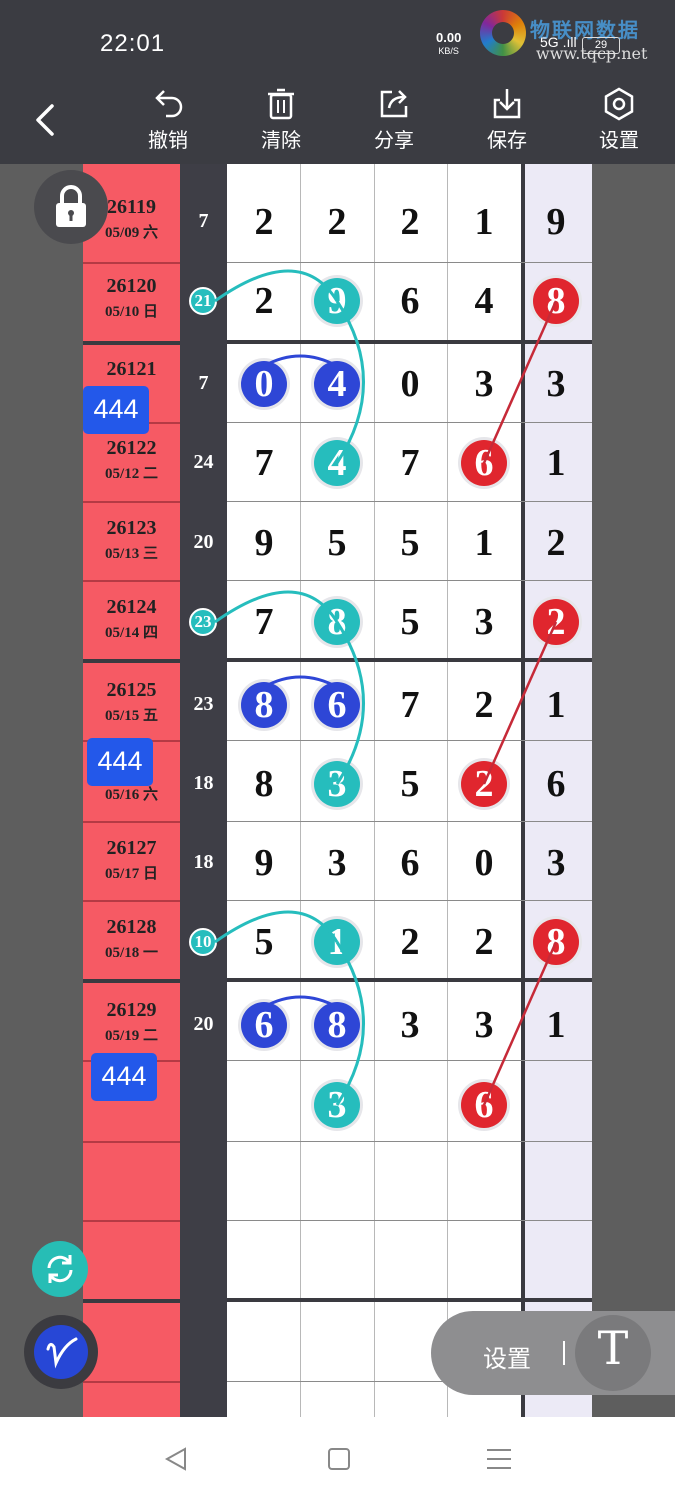 Image resolution: width=675 pixels, height=1500 pixels. What do you see at coordinates (131, 312) in the screenshot?
I see `issue-date: 05/10 日` at bounding box center [131, 312].